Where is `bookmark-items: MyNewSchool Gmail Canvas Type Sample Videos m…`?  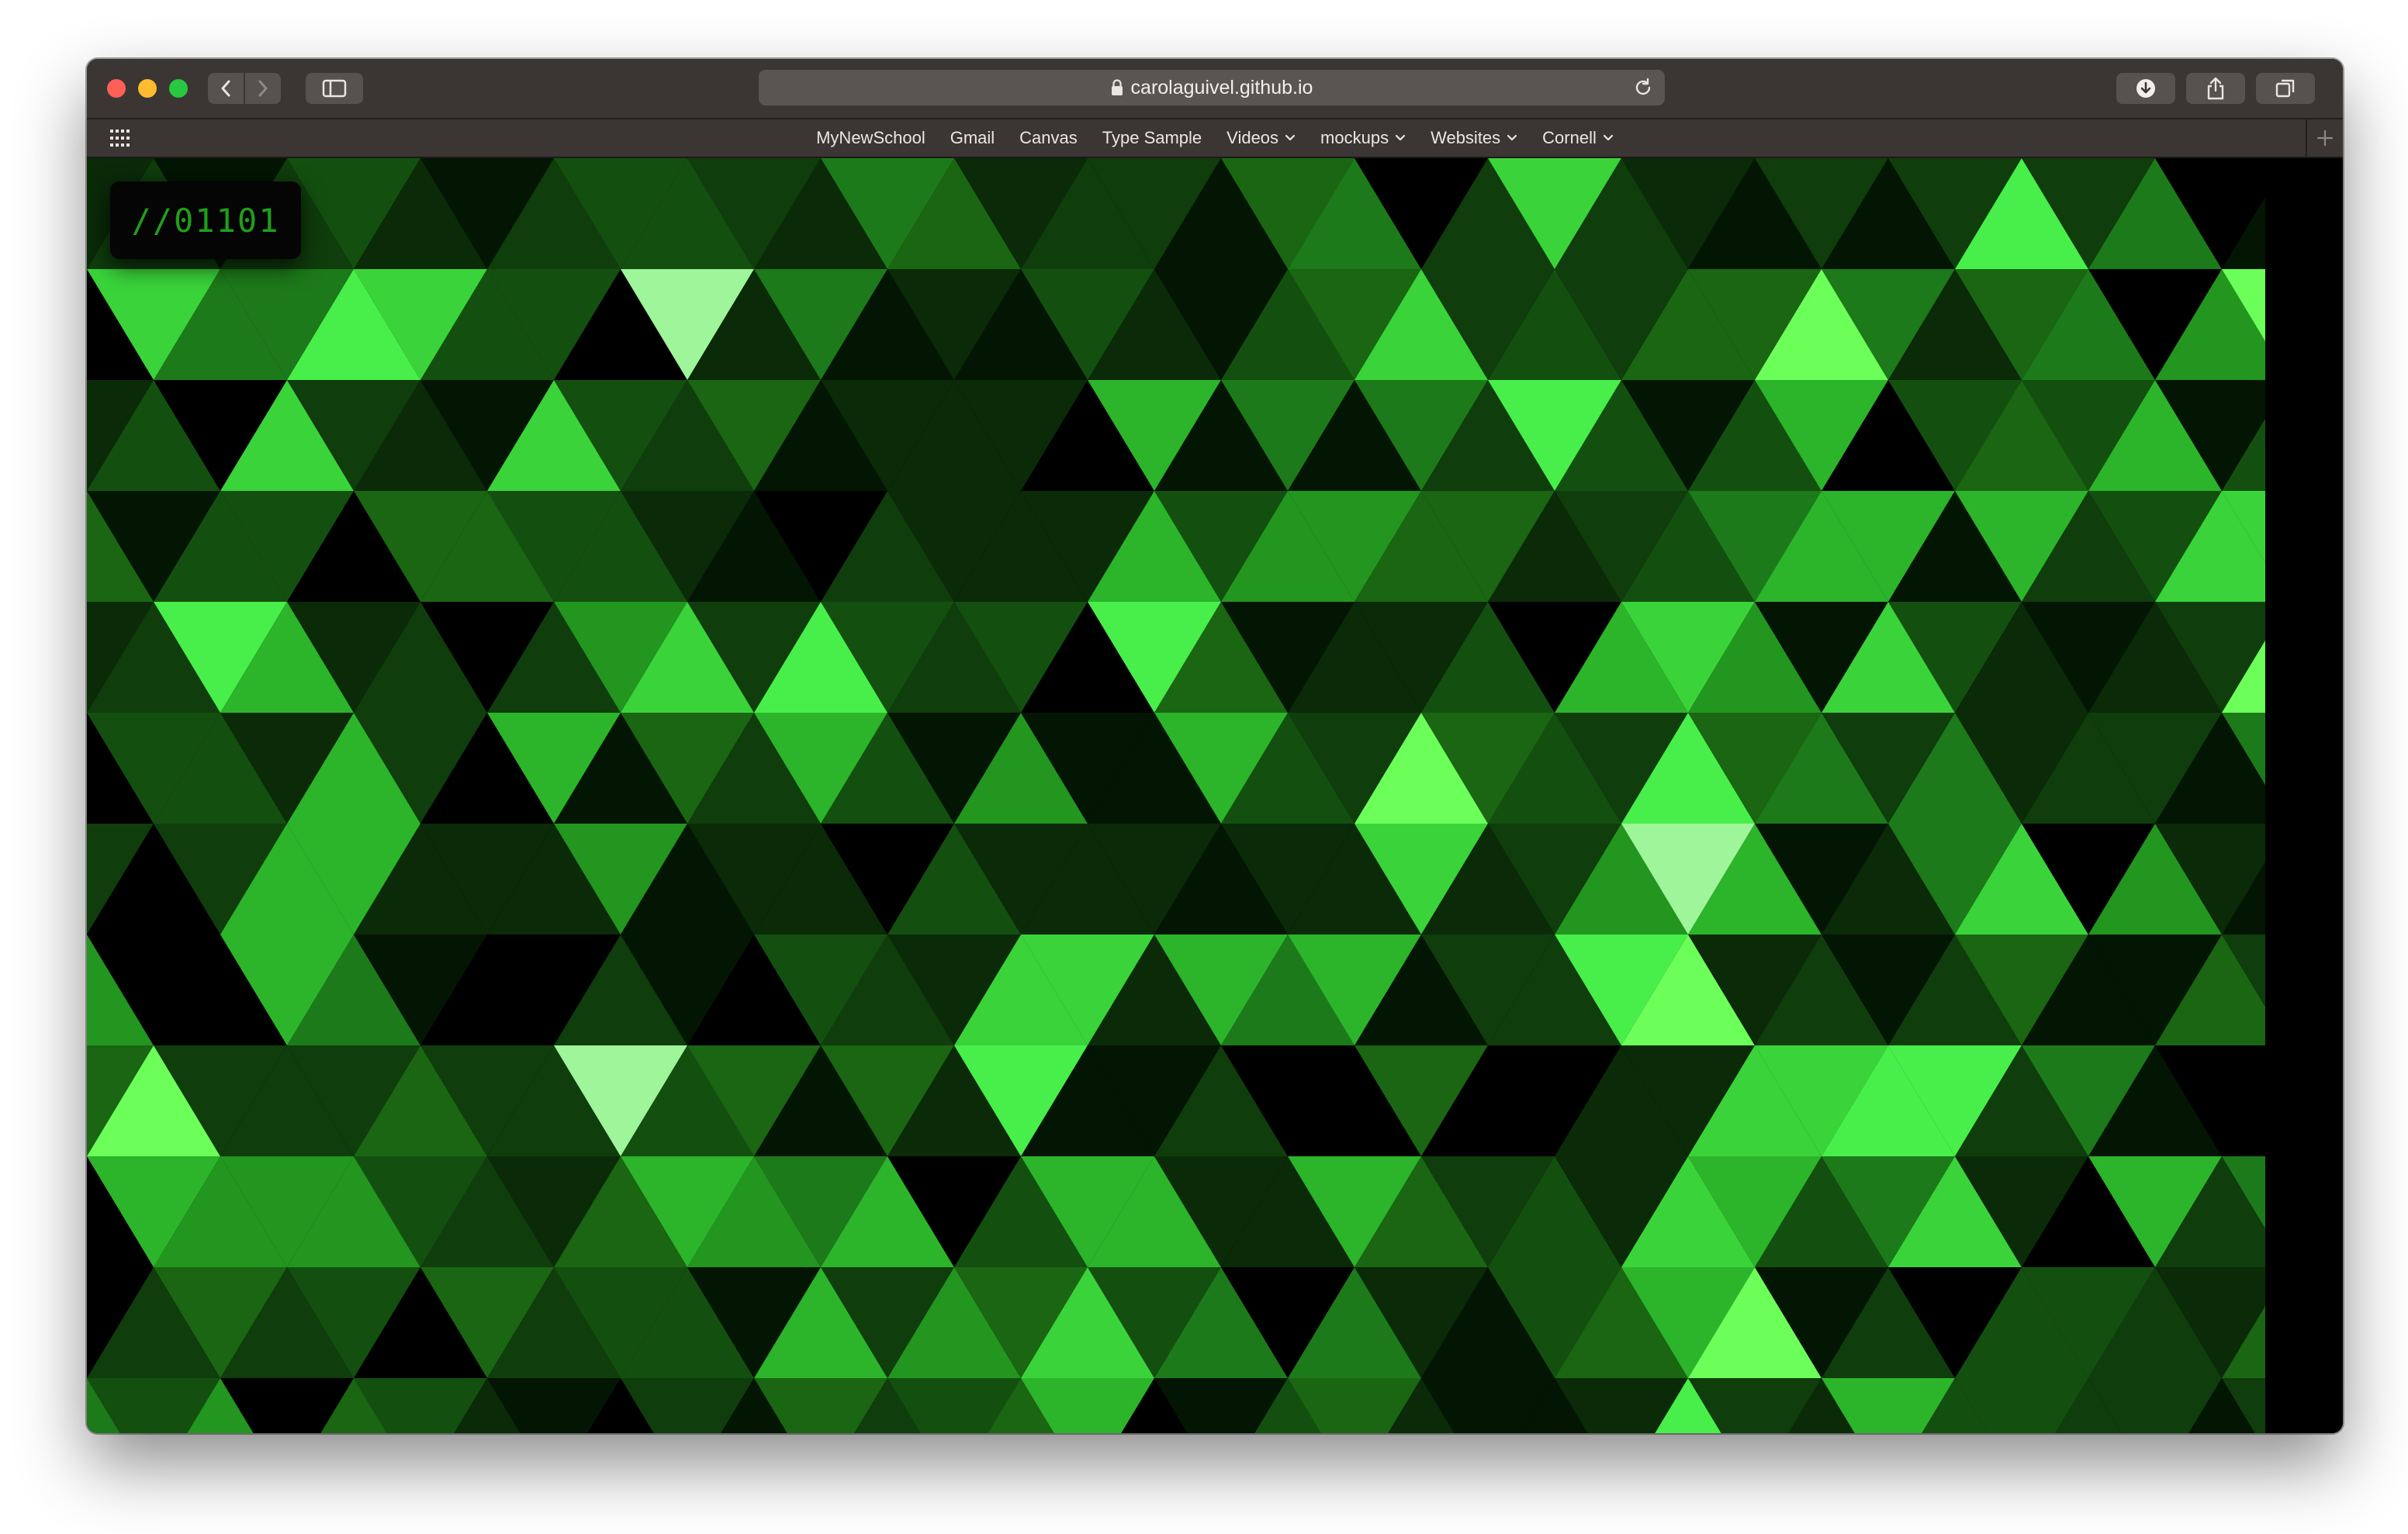 bookmark-items: MyNewSchool Gmail Canvas Type Sample Videos m… is located at coordinates (1215, 138).